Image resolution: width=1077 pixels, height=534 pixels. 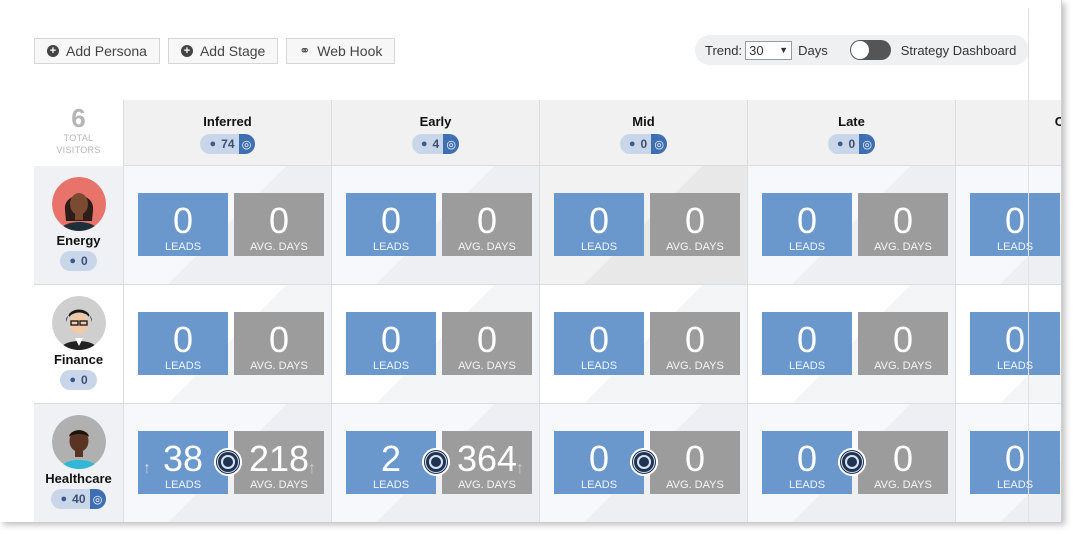 I want to click on persona-finance: Finance ● 0, so click(x=78, y=344).